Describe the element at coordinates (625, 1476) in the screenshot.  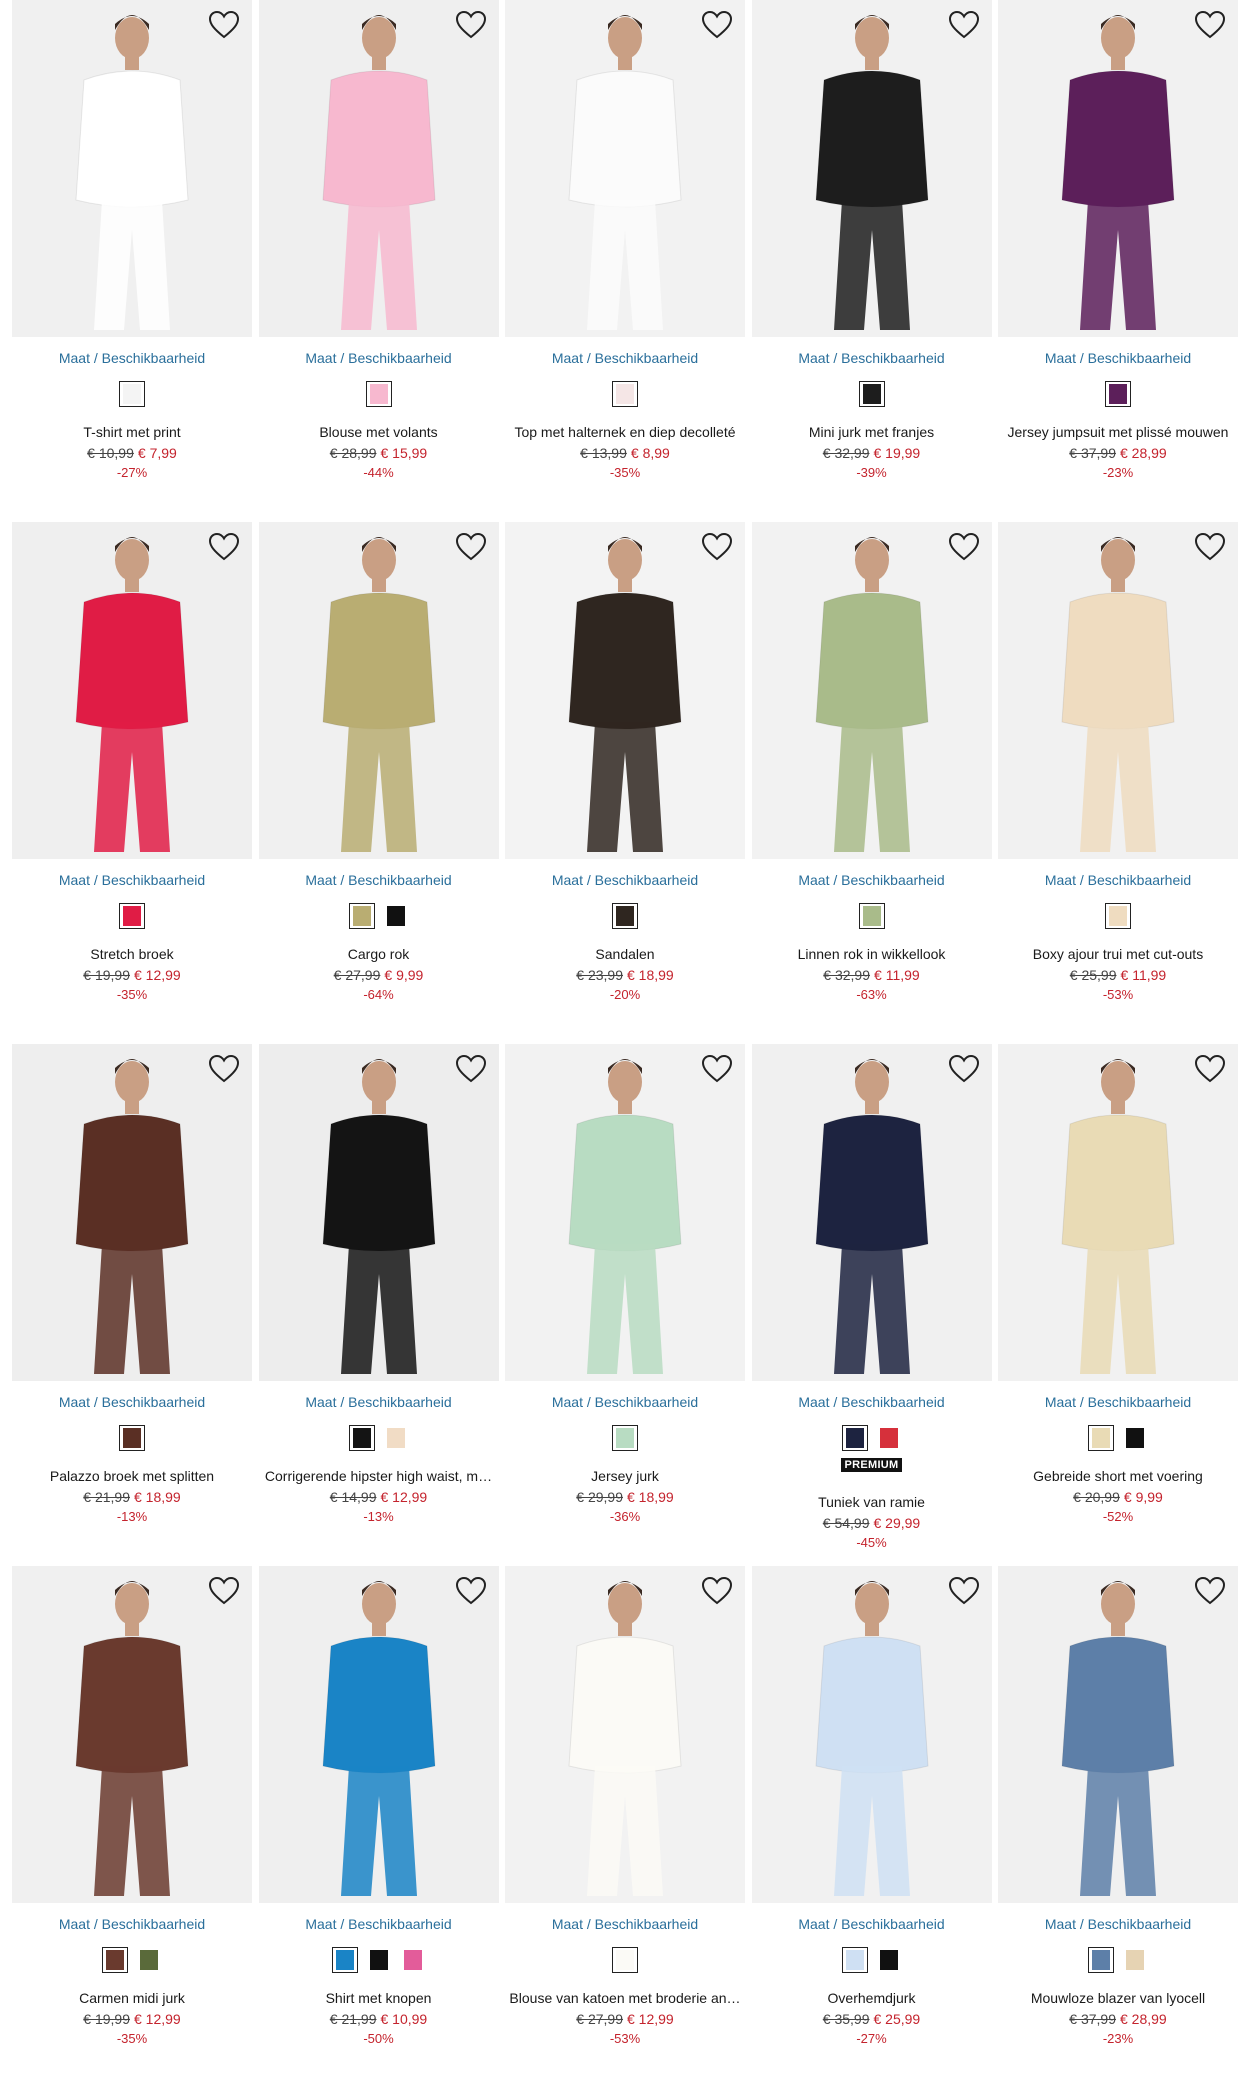
I see `product-name: Jersey jurk` at that location.